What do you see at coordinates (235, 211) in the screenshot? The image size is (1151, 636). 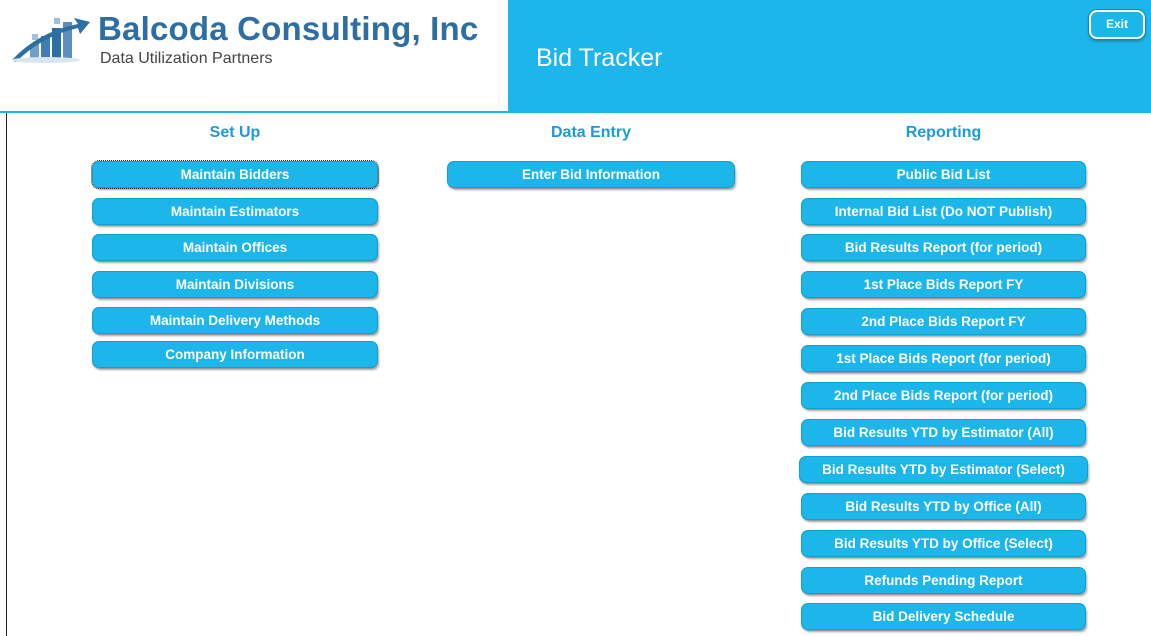 I see `maintain-estimators-button: Maintain Estimators` at bounding box center [235, 211].